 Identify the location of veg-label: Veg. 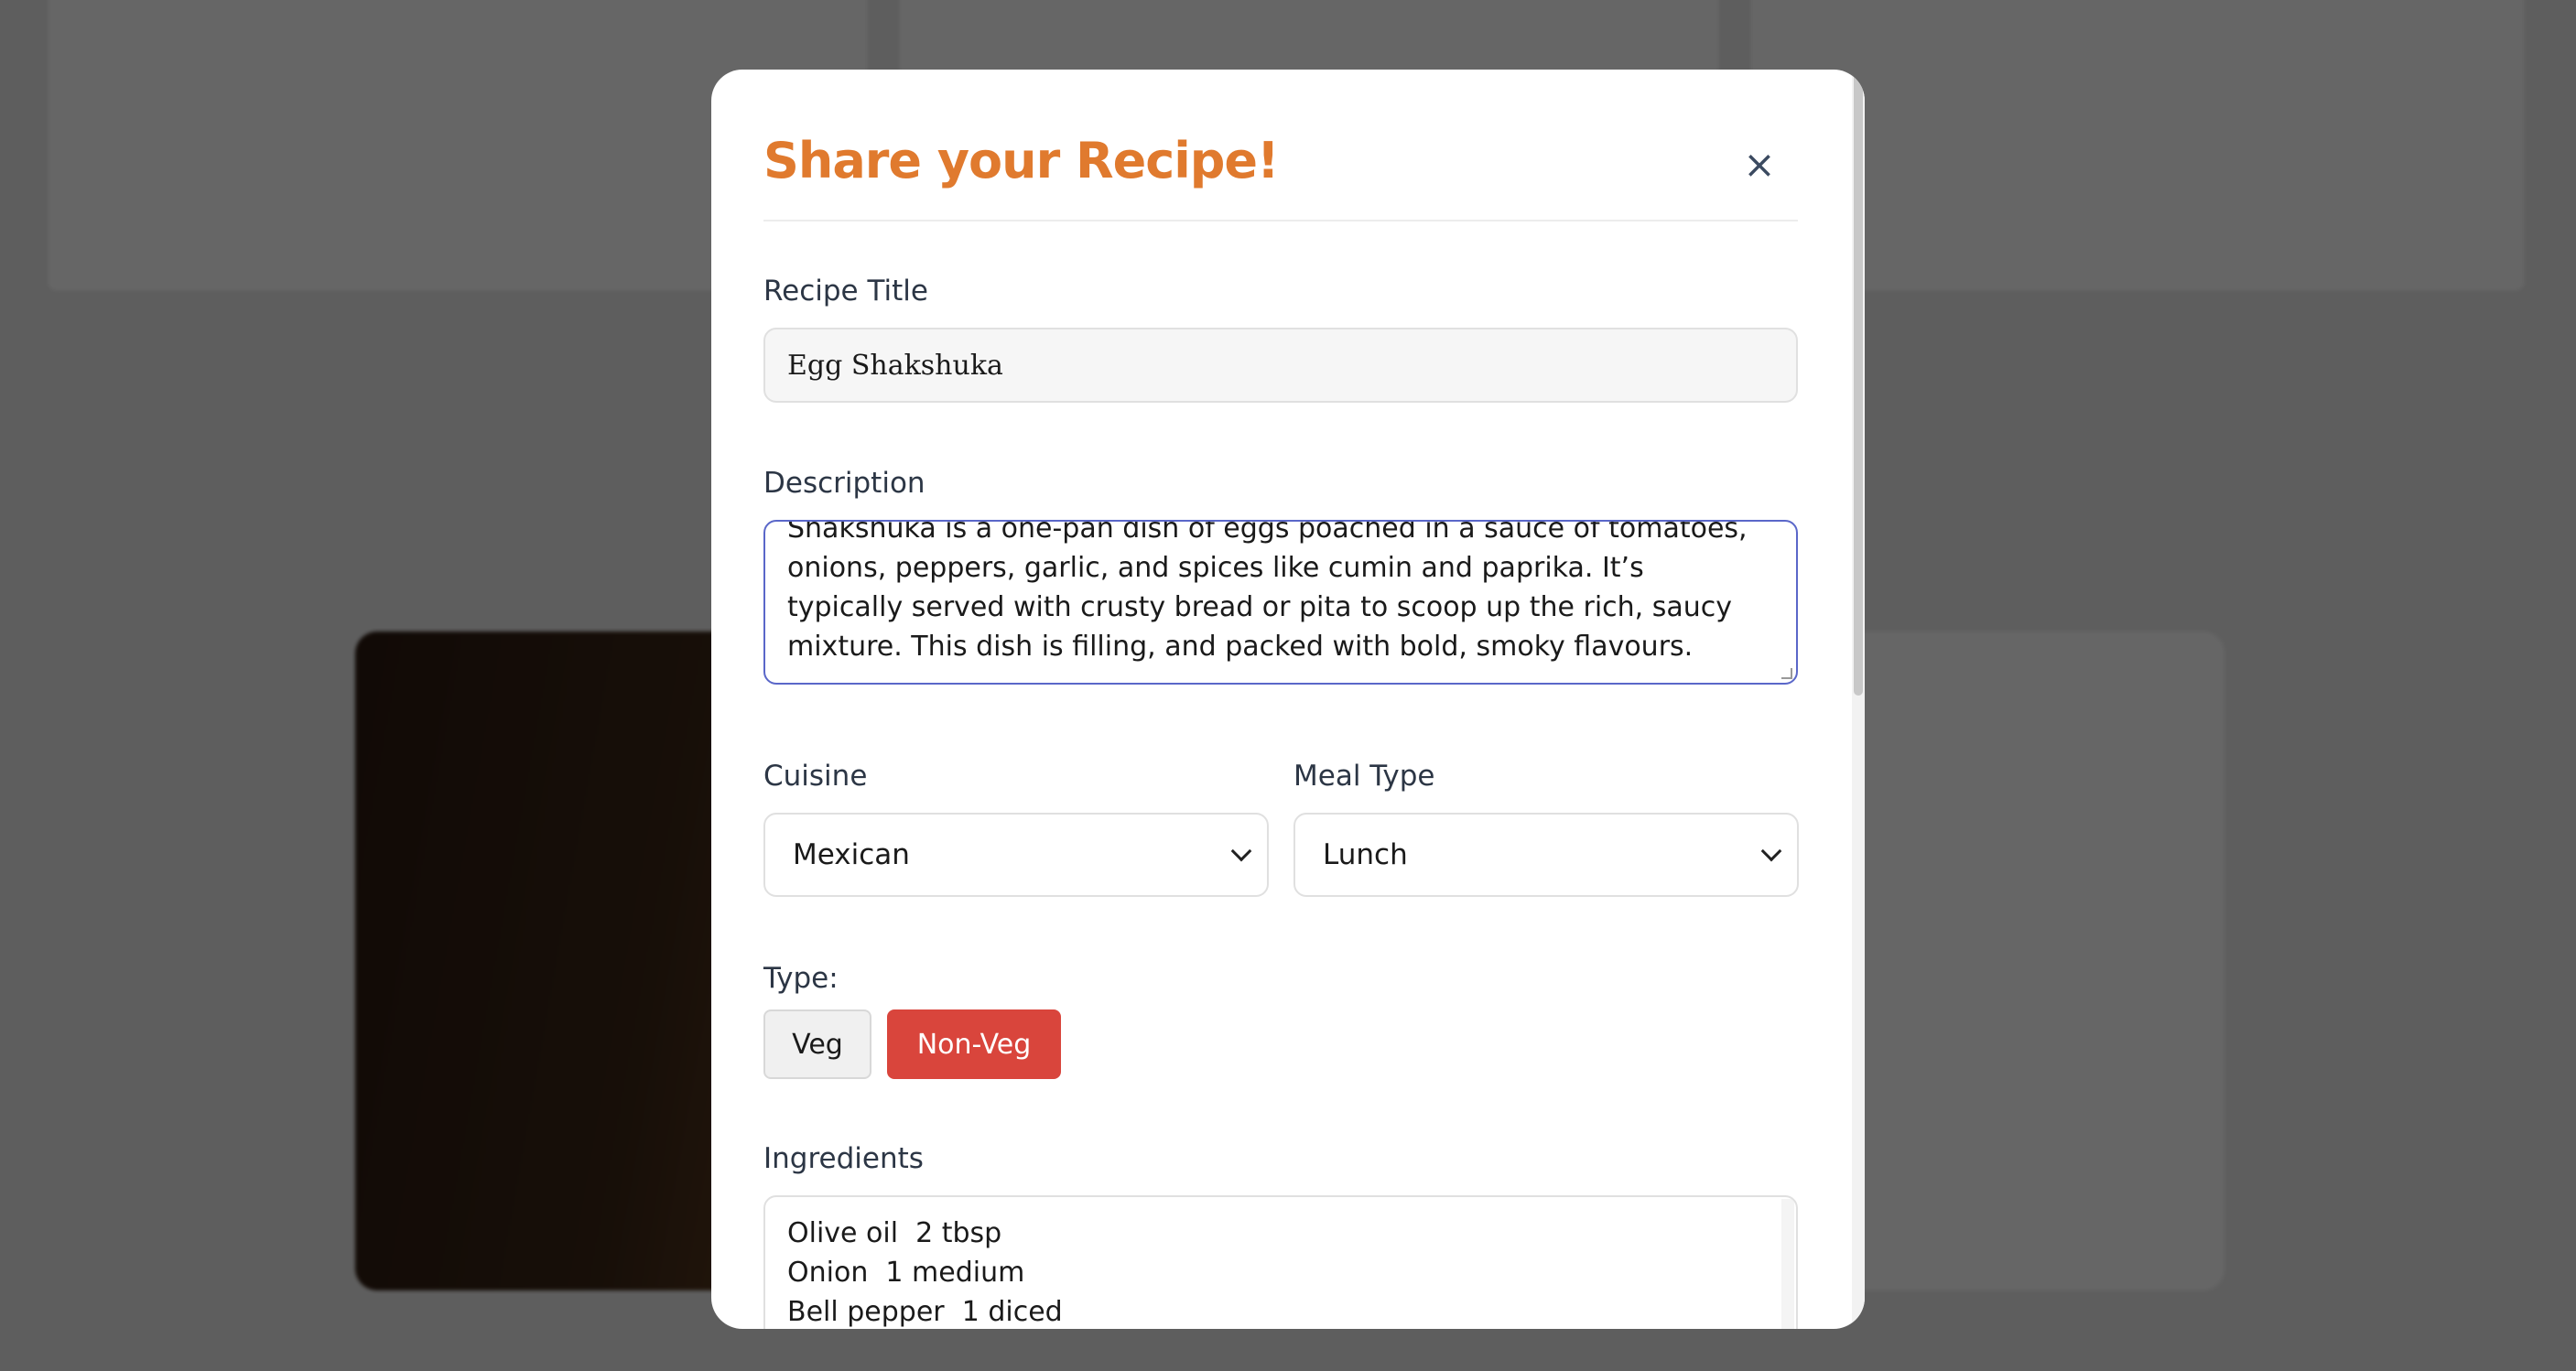
(818, 1044).